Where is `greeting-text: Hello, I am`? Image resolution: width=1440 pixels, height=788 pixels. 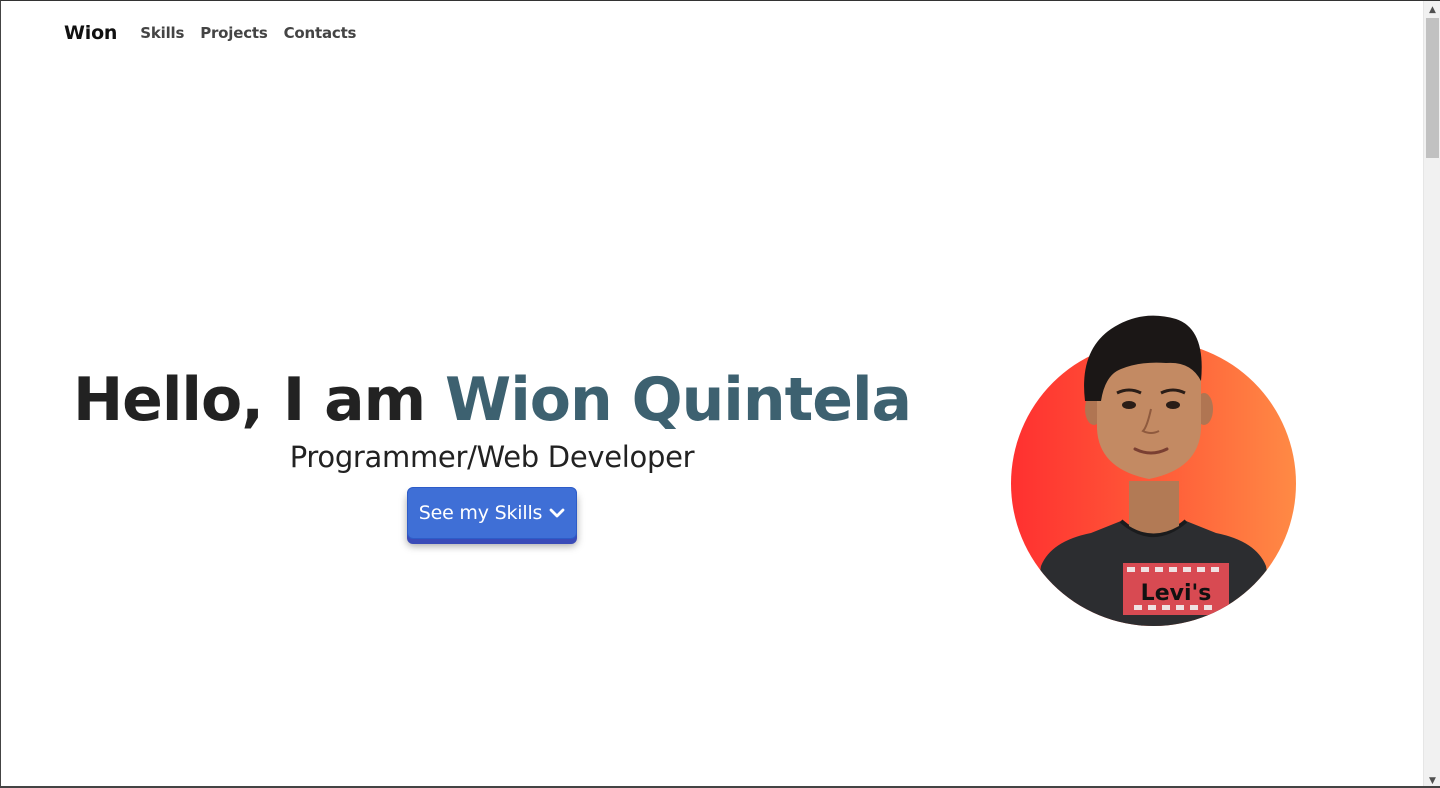 greeting-text: Hello, I am is located at coordinates (259, 400).